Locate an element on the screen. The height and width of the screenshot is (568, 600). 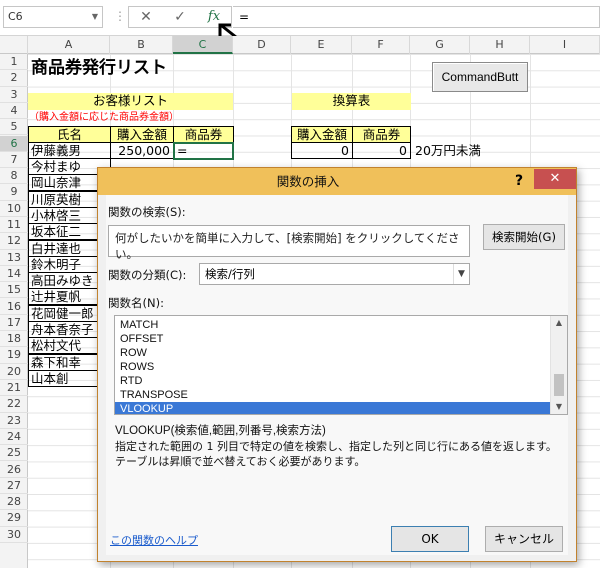
row-header: 14 is located at coordinates (14, 274).